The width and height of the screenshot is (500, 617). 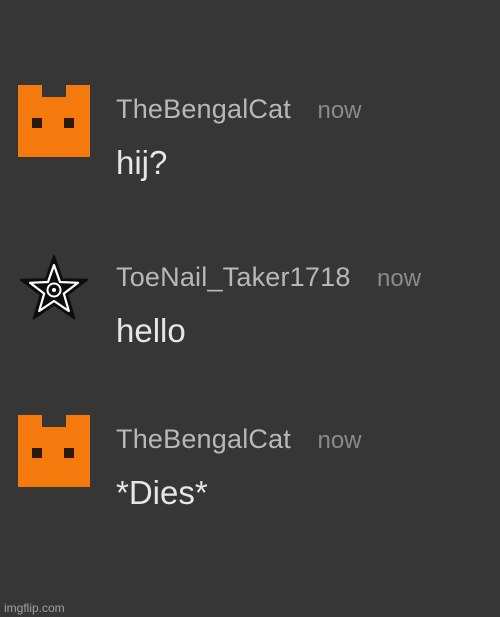 I want to click on star-icon, so click(x=54, y=287).